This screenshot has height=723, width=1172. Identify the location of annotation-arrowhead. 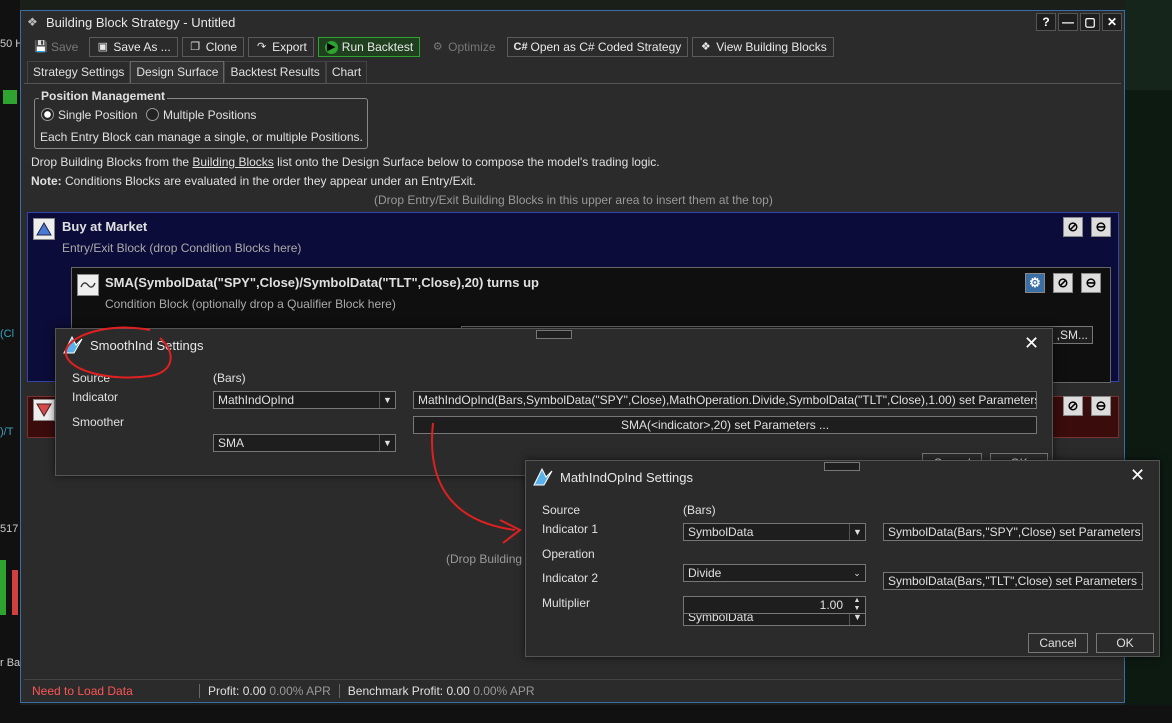
(510, 531).